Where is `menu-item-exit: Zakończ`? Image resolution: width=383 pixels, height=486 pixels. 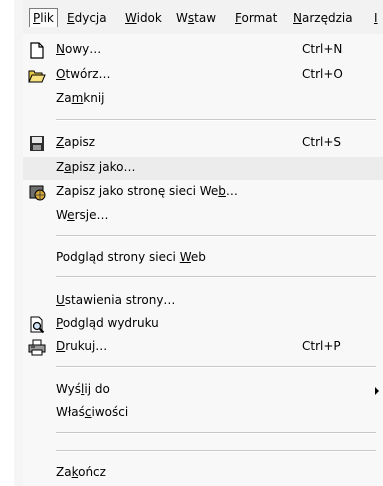
menu-item-exit: Zakończ is located at coordinates (203, 473).